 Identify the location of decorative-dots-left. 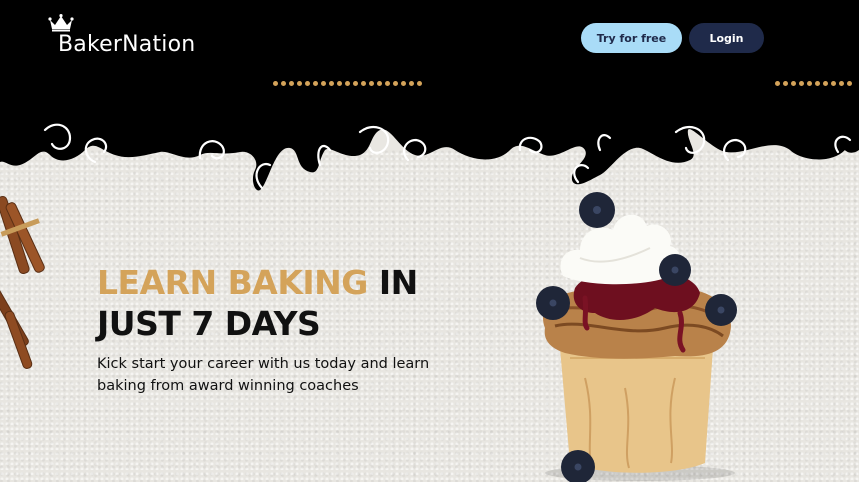
(347, 84).